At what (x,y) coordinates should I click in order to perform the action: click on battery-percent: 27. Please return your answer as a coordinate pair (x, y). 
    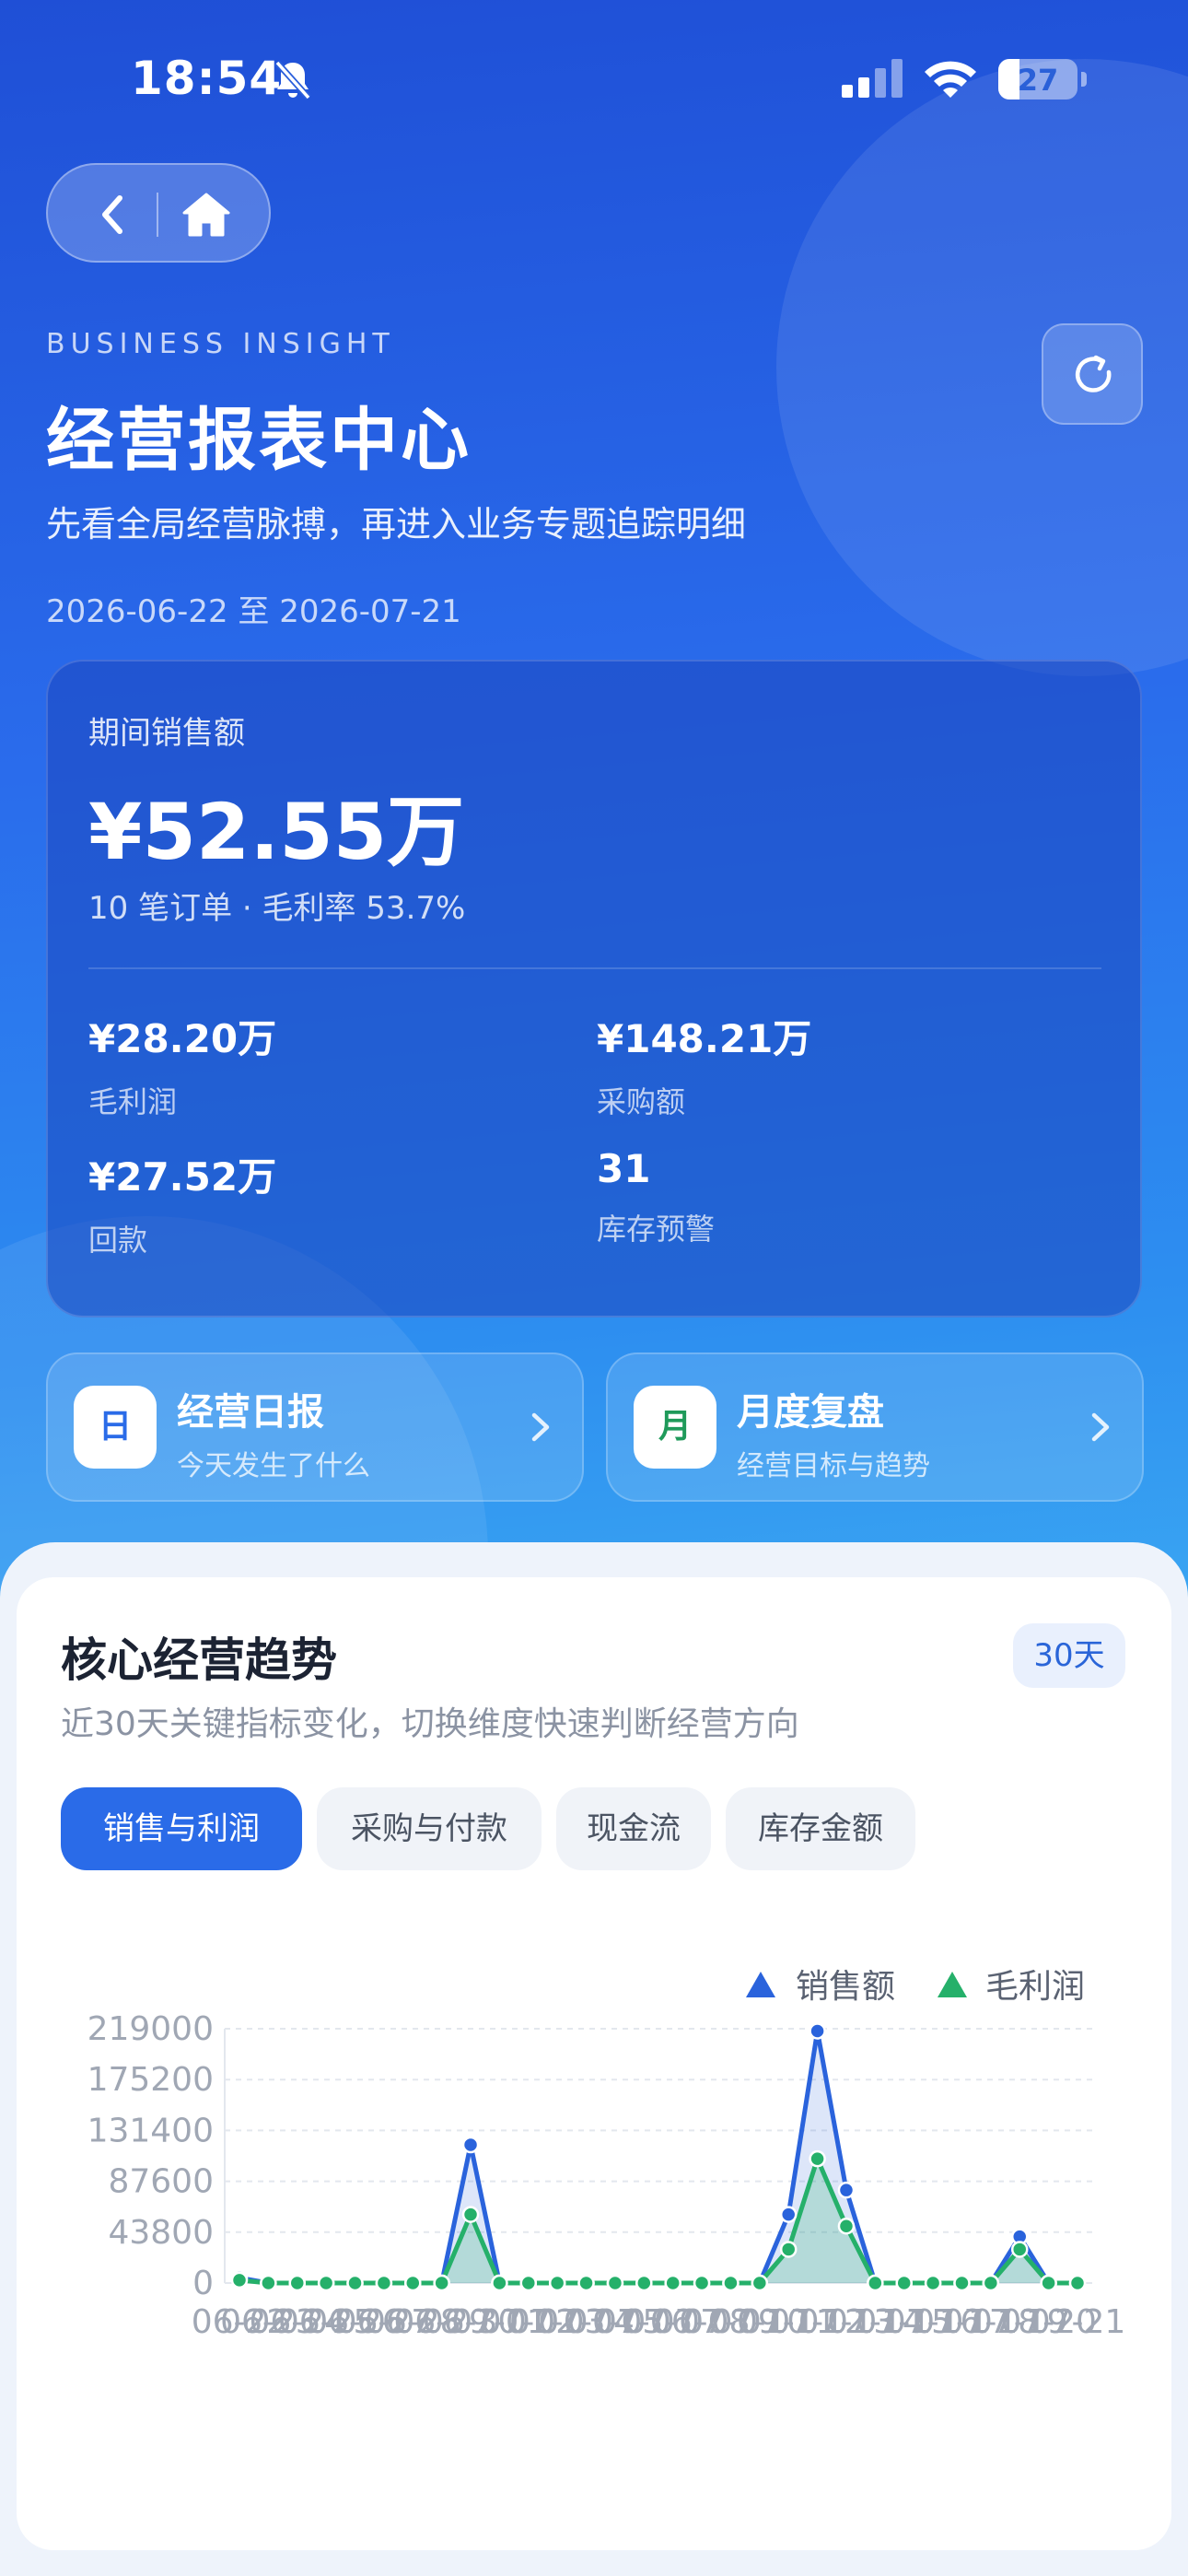
    Looking at the image, I should click on (1038, 80).